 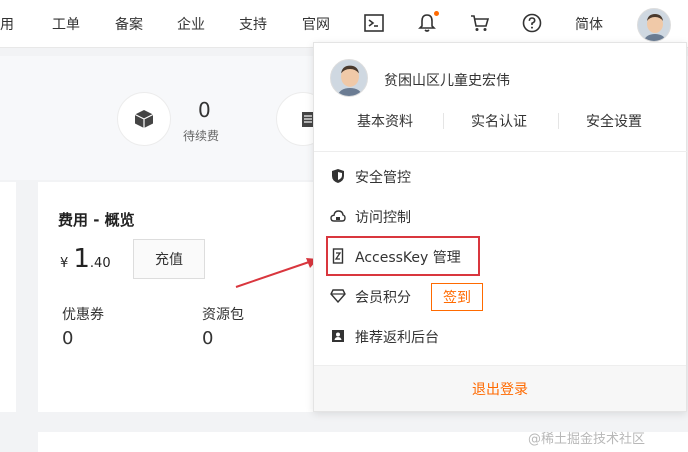 What do you see at coordinates (385, 121) in the screenshot?
I see `basic-info-link: 基本资料` at bounding box center [385, 121].